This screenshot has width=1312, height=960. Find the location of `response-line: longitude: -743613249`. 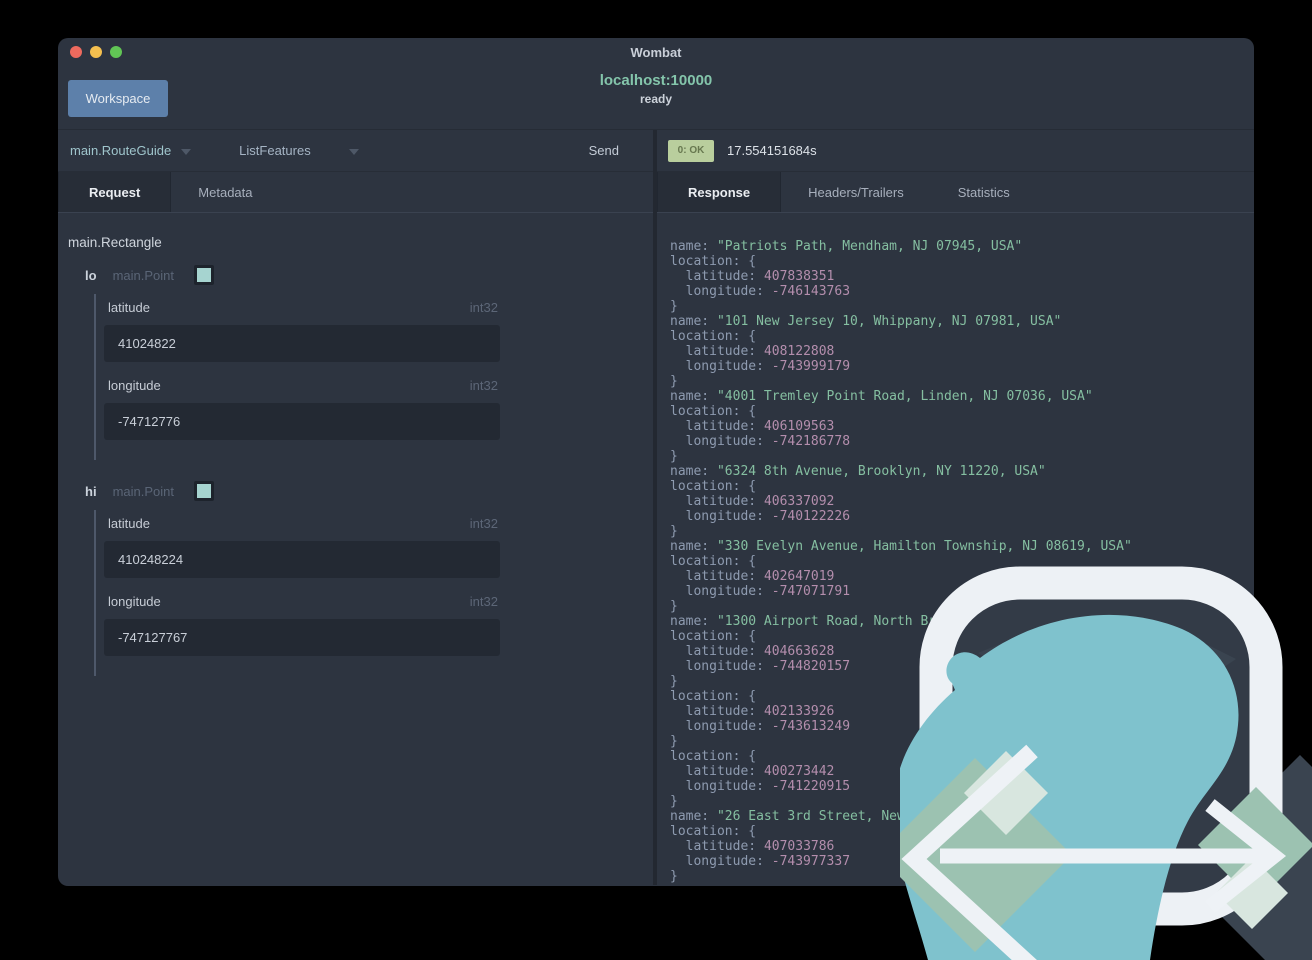

response-line: longitude: -743613249 is located at coordinates (768, 726).